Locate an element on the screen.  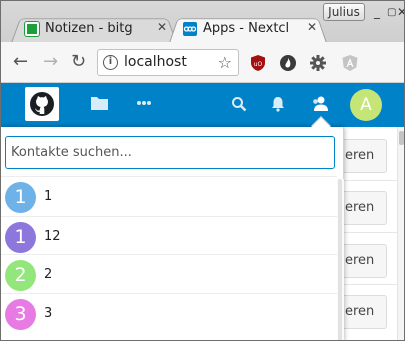
forward-icon: → is located at coordinates (50, 62).